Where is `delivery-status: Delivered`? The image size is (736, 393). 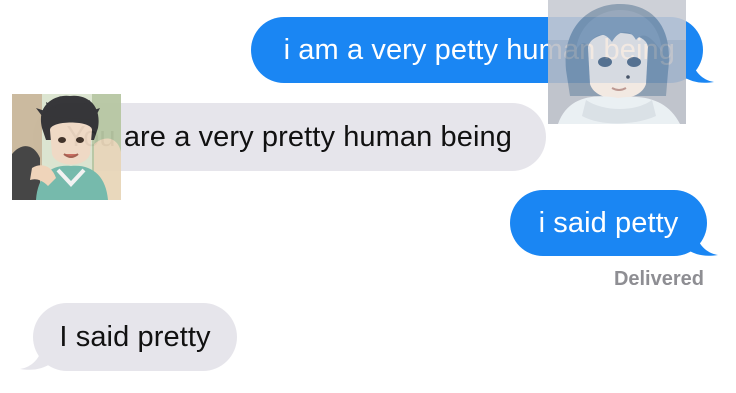 delivery-status: Delivered is located at coordinates (658, 279).